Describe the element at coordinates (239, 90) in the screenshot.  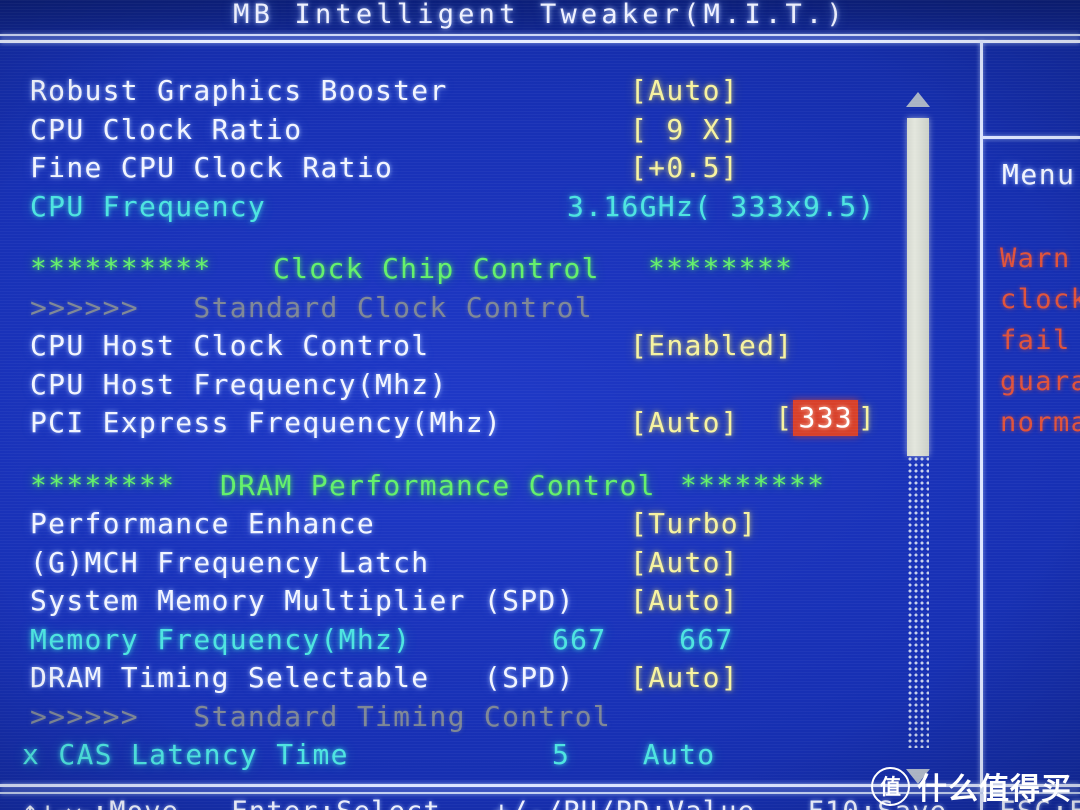
I see `setting-label: Robust Graphics Booster` at that location.